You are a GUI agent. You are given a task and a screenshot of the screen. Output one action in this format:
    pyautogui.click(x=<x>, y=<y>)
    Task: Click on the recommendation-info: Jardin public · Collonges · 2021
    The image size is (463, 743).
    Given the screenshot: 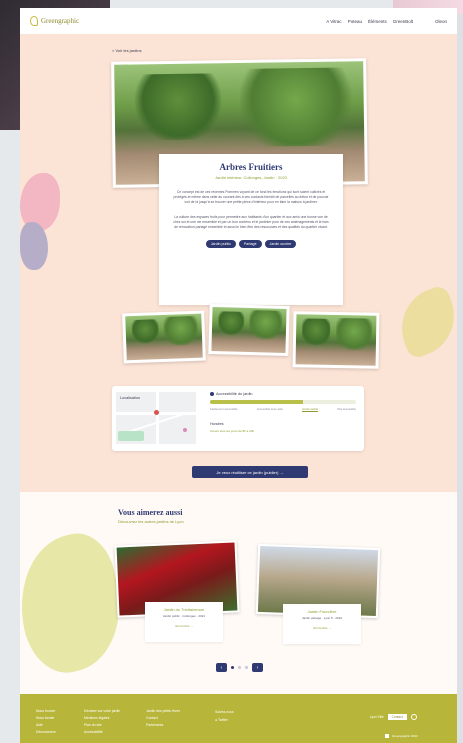 What is the action you would take?
    pyautogui.click(x=184, y=616)
    